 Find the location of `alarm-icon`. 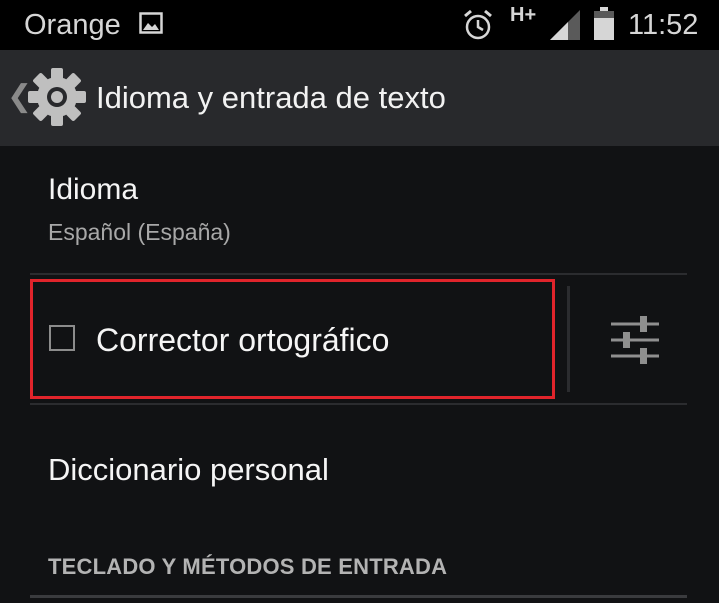

alarm-icon is located at coordinates (478, 24).